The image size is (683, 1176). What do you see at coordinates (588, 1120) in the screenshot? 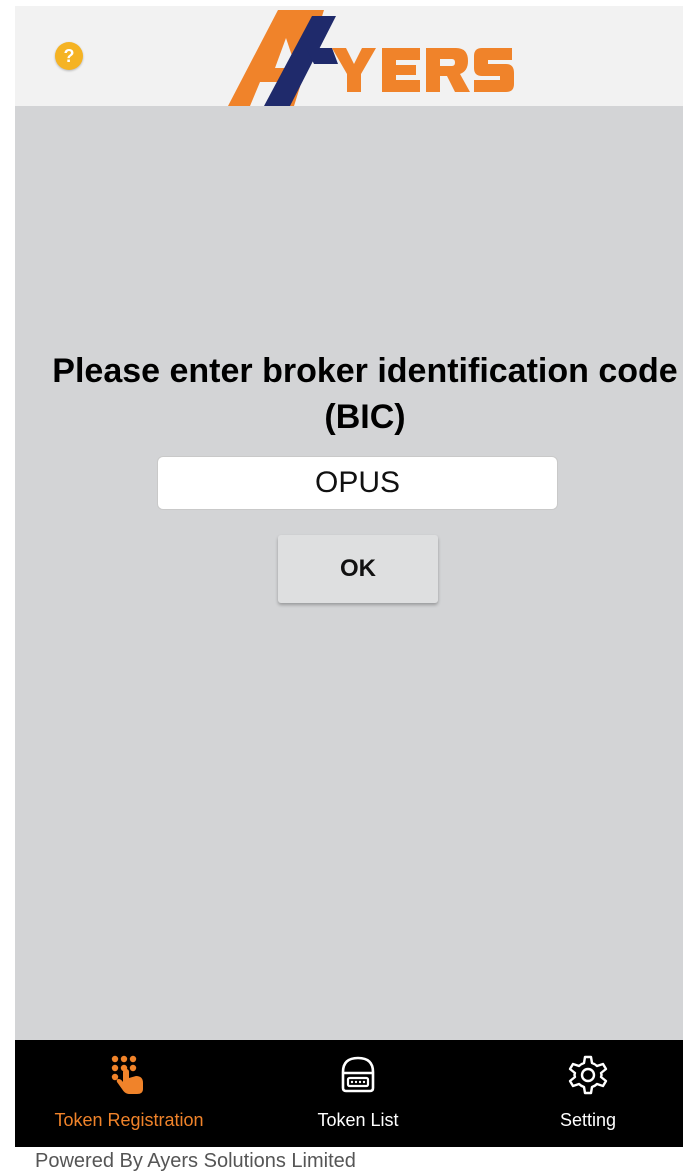
I see `tab-label-setting: Setting` at bounding box center [588, 1120].